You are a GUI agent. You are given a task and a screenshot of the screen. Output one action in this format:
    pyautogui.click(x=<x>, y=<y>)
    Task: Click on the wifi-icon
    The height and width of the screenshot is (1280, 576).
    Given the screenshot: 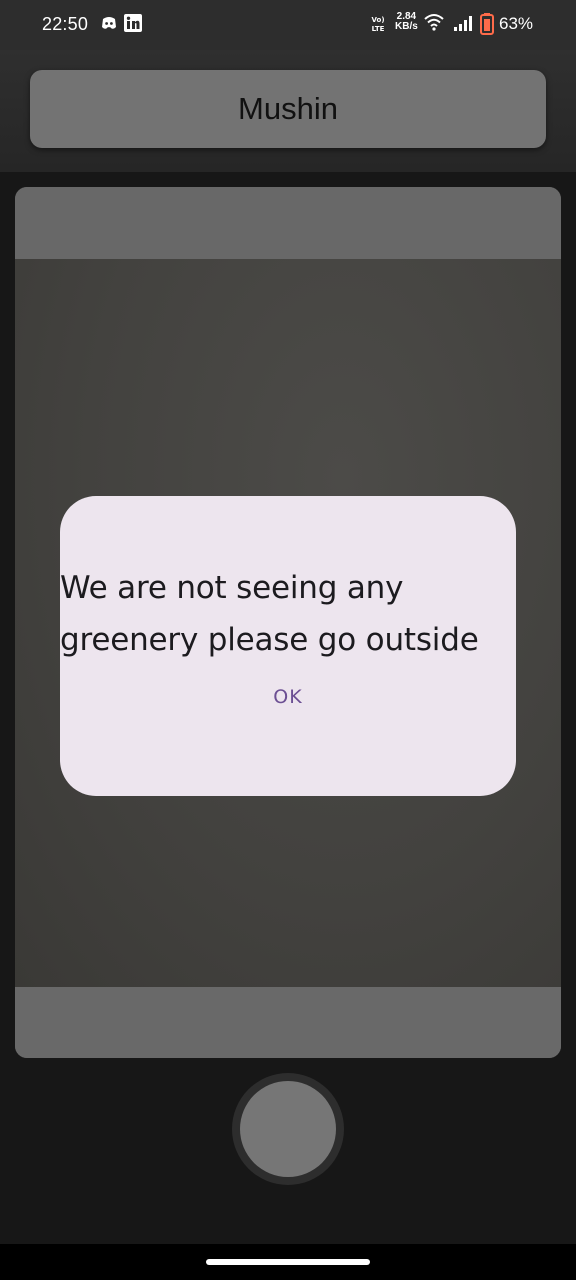 What is the action you would take?
    pyautogui.click(x=434, y=24)
    